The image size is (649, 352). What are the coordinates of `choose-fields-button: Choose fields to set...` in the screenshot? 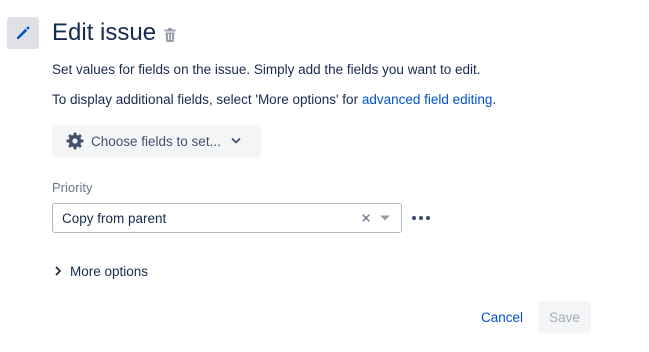 It's located at (156, 141).